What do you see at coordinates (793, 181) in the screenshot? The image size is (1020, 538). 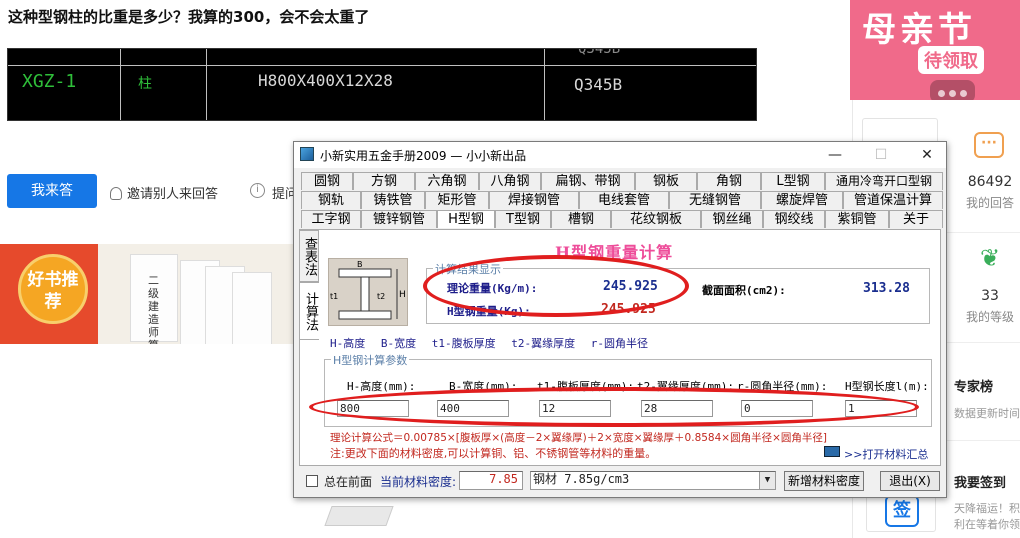 I see `tab-l-steel: L型钢` at bounding box center [793, 181].